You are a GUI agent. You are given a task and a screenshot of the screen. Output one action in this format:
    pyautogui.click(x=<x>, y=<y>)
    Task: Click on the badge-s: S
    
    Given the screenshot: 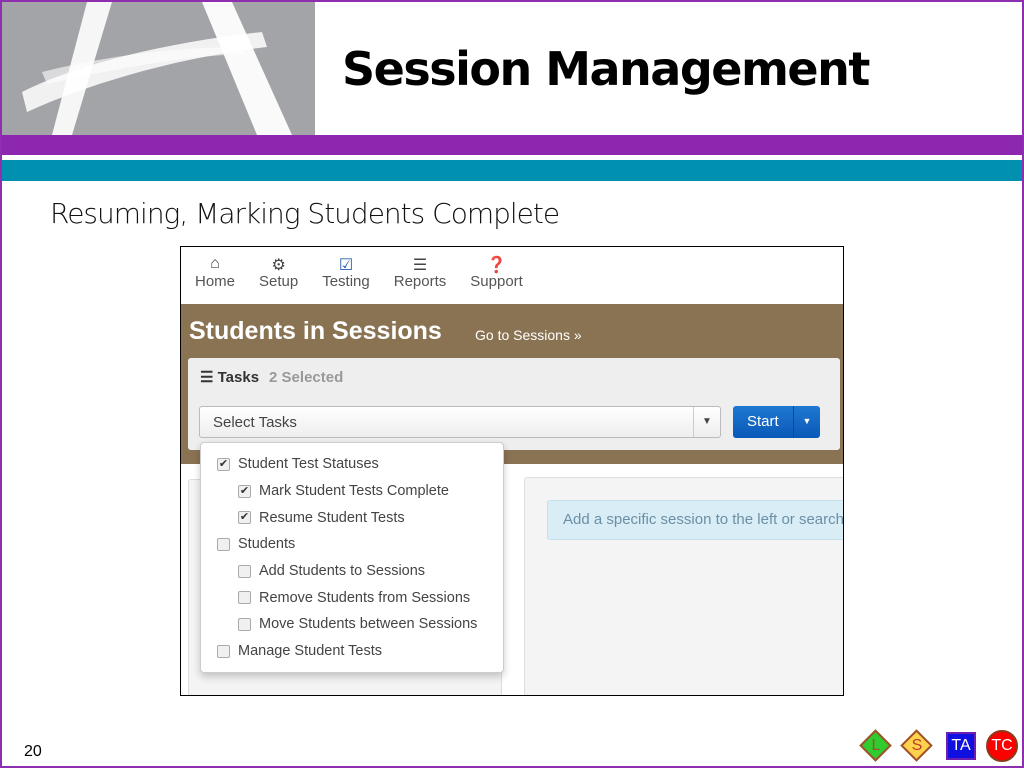 What is the action you would take?
    pyautogui.click(x=917, y=746)
    